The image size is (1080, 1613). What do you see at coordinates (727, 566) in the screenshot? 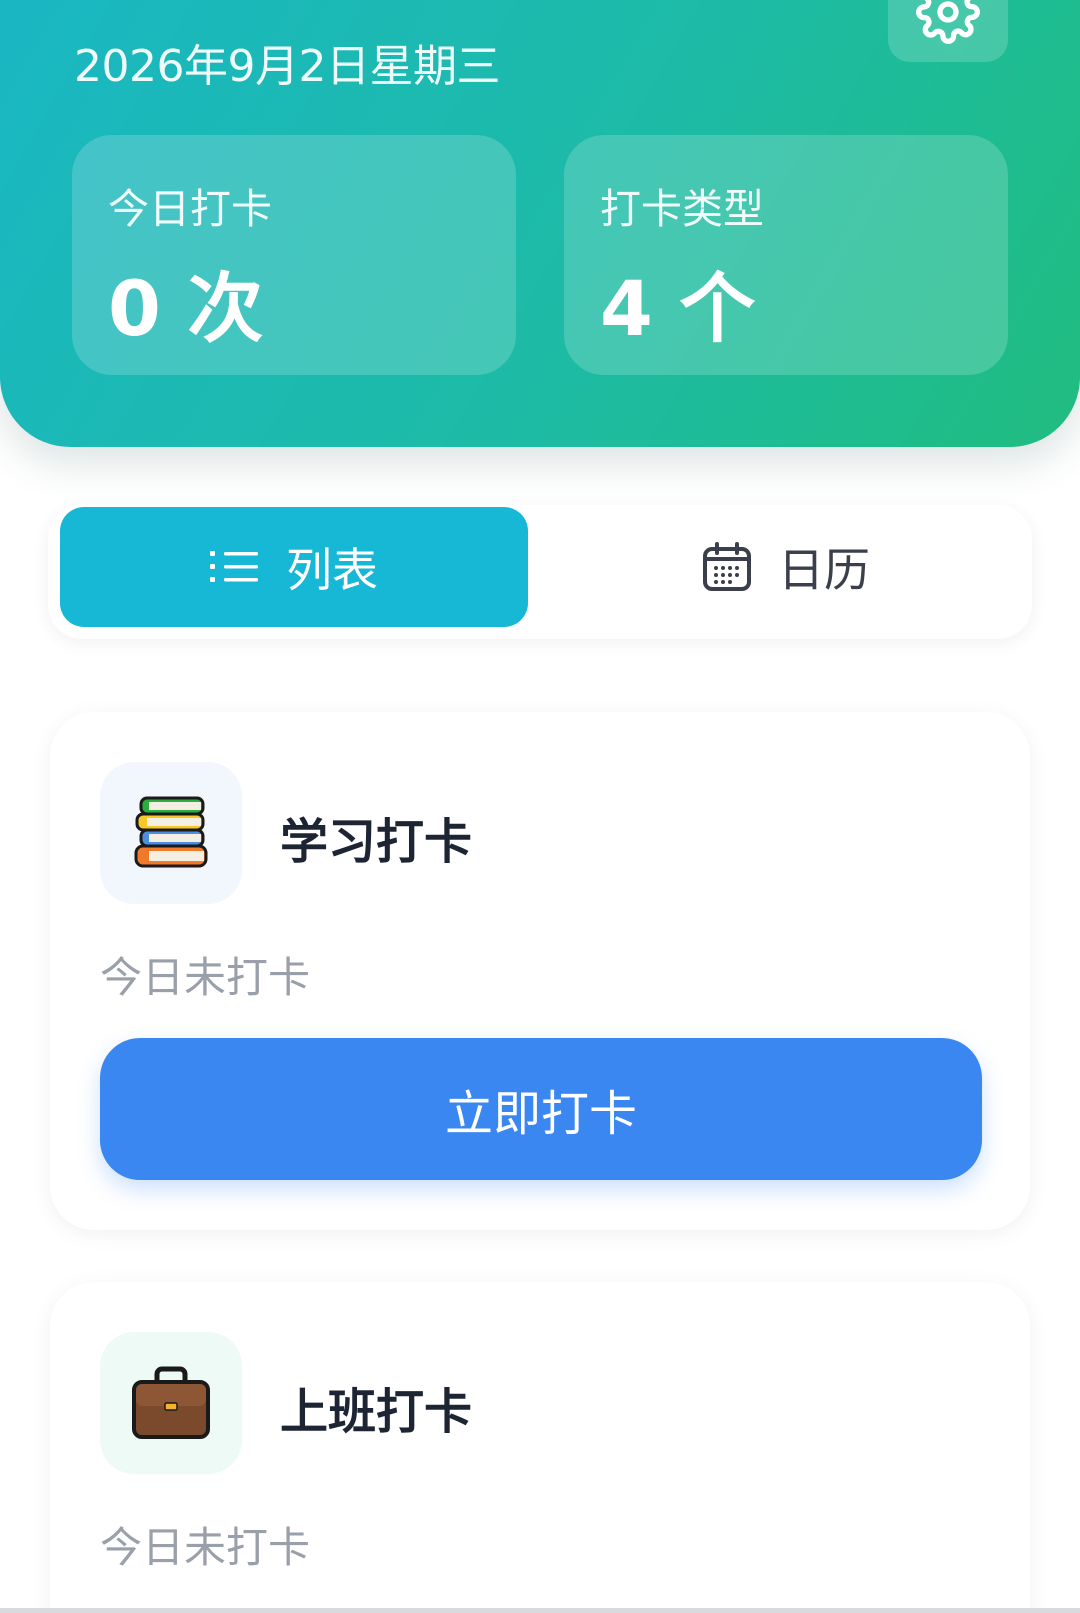
I see `calendar-icon` at bounding box center [727, 566].